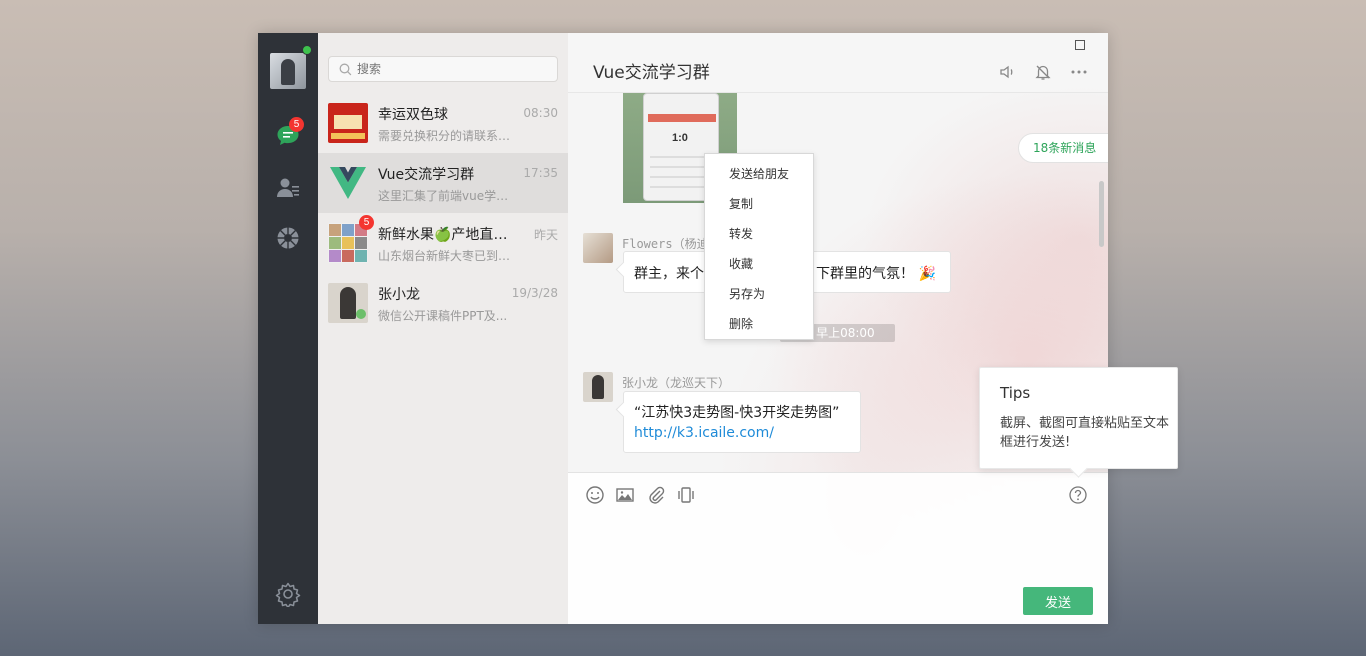  What do you see at coordinates (656, 495) in the screenshot?
I see `attachment-icon` at bounding box center [656, 495].